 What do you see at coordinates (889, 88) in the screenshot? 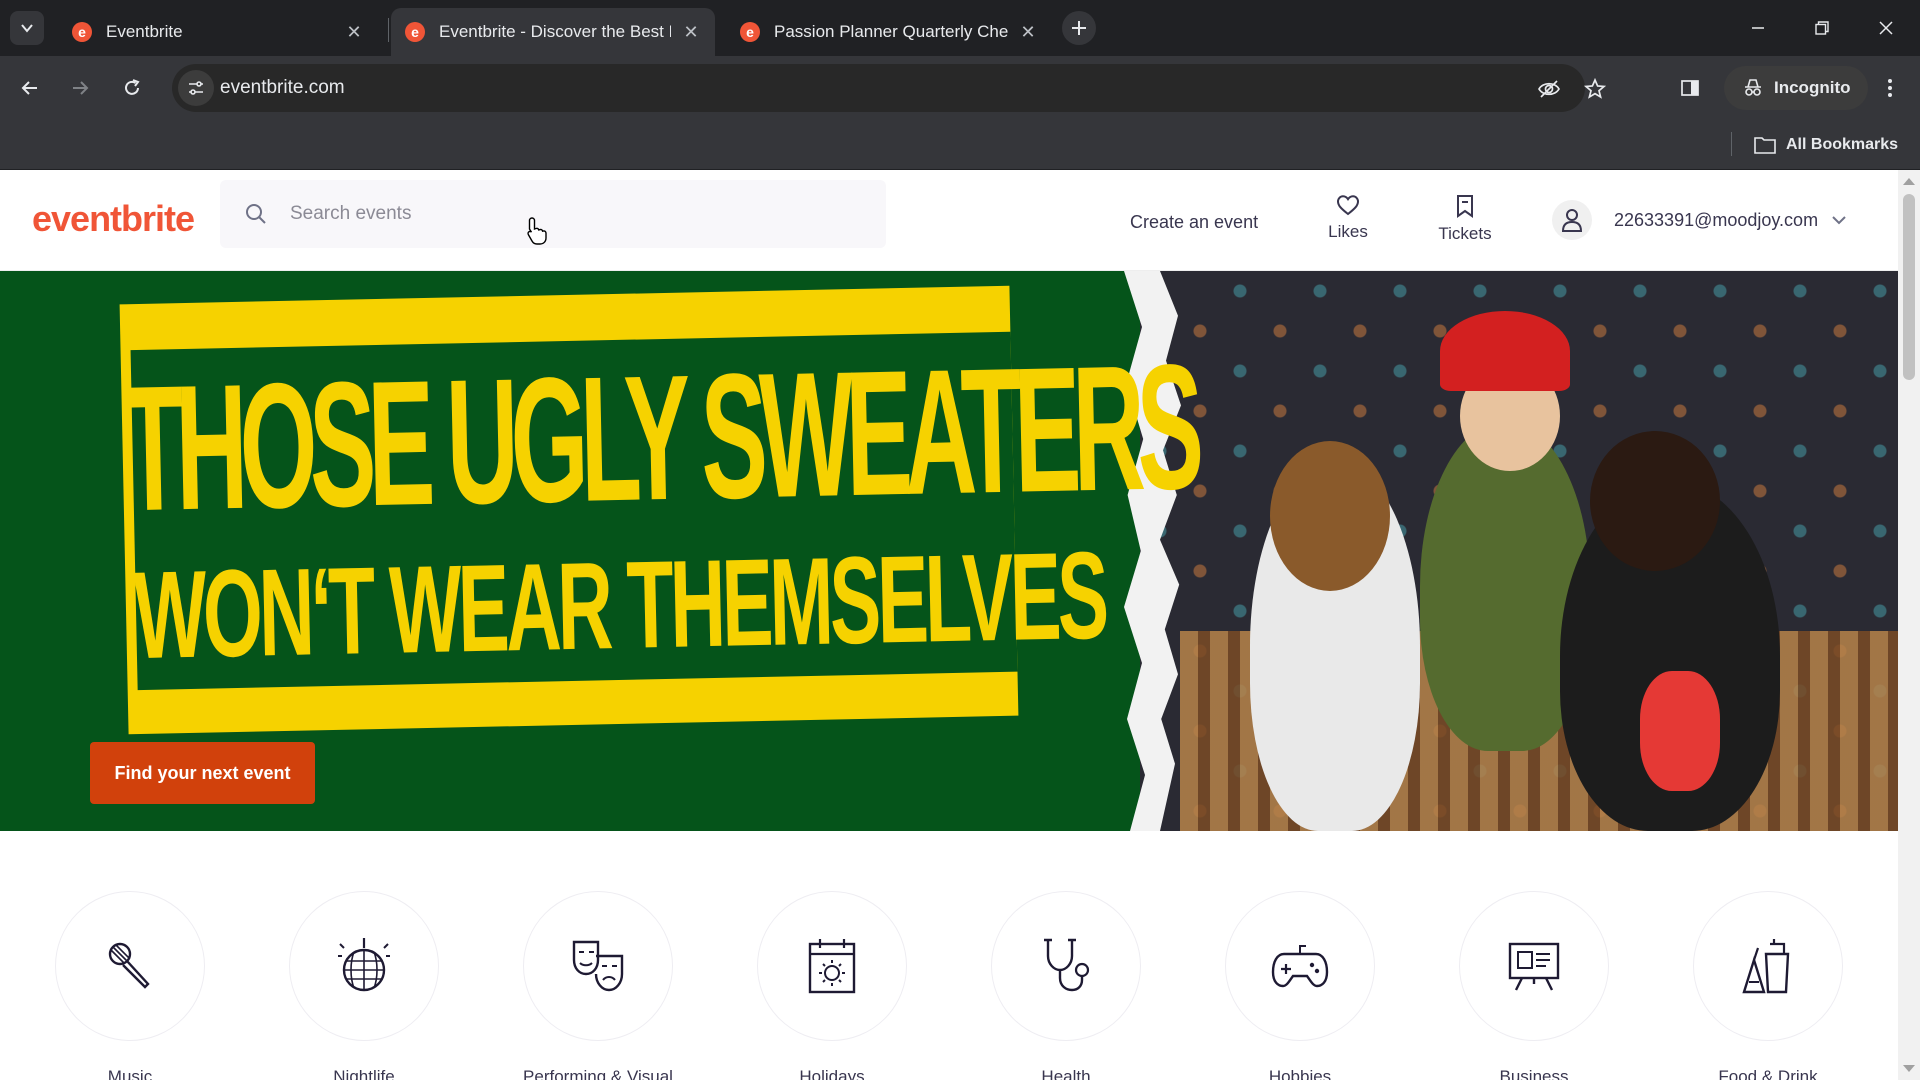
I see `address-bar: eventbrite.com` at bounding box center [889, 88].